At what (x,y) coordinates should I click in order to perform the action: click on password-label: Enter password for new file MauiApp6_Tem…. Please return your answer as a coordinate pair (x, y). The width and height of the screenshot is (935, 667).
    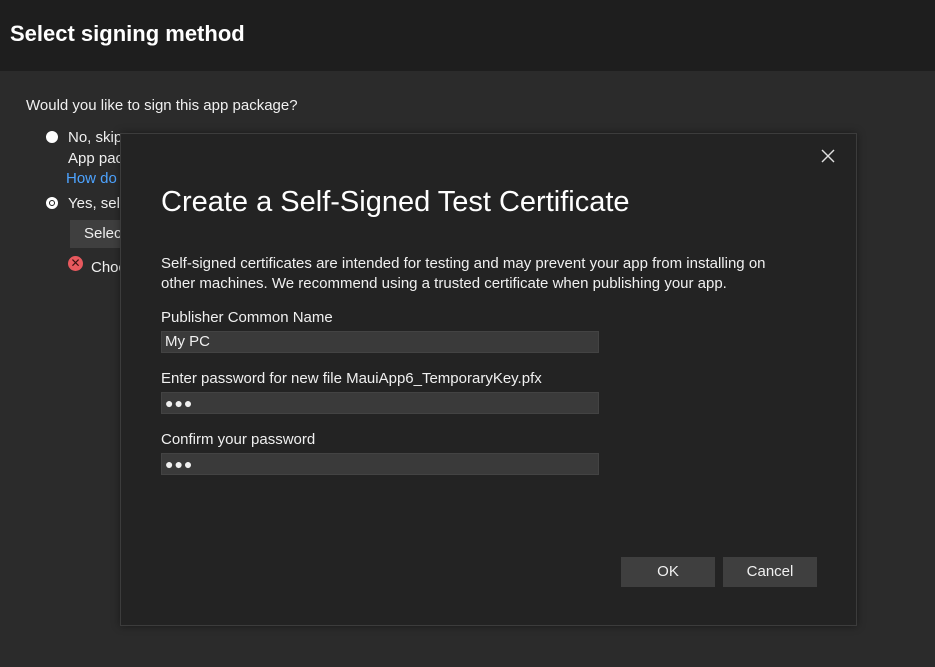
    Looking at the image, I should click on (351, 378).